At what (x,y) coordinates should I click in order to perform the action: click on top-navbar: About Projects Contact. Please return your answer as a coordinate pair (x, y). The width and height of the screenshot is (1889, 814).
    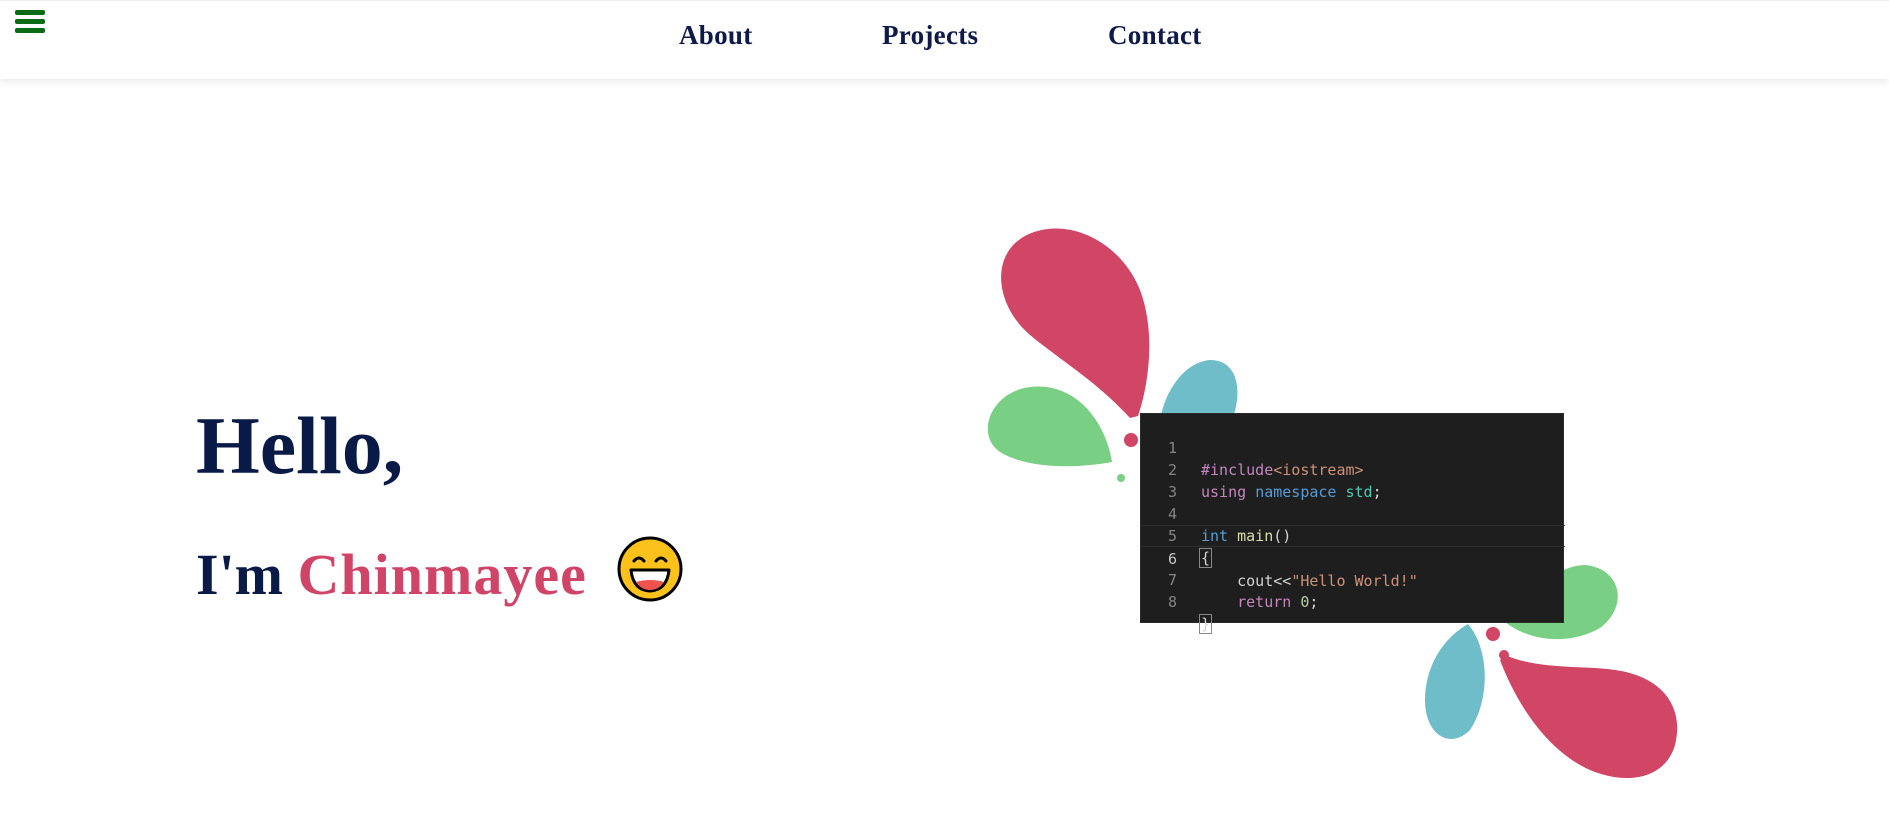
    Looking at the image, I should click on (944, 39).